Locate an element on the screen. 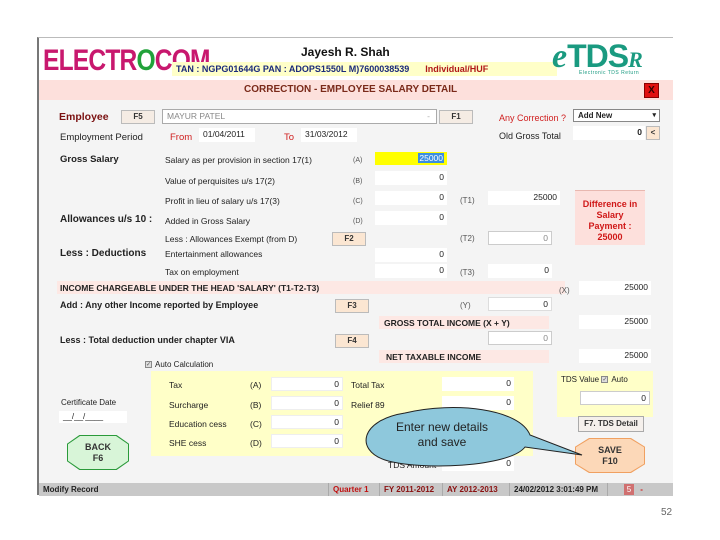 The image size is (720, 540). she-cess-field: 0 is located at coordinates (307, 441).